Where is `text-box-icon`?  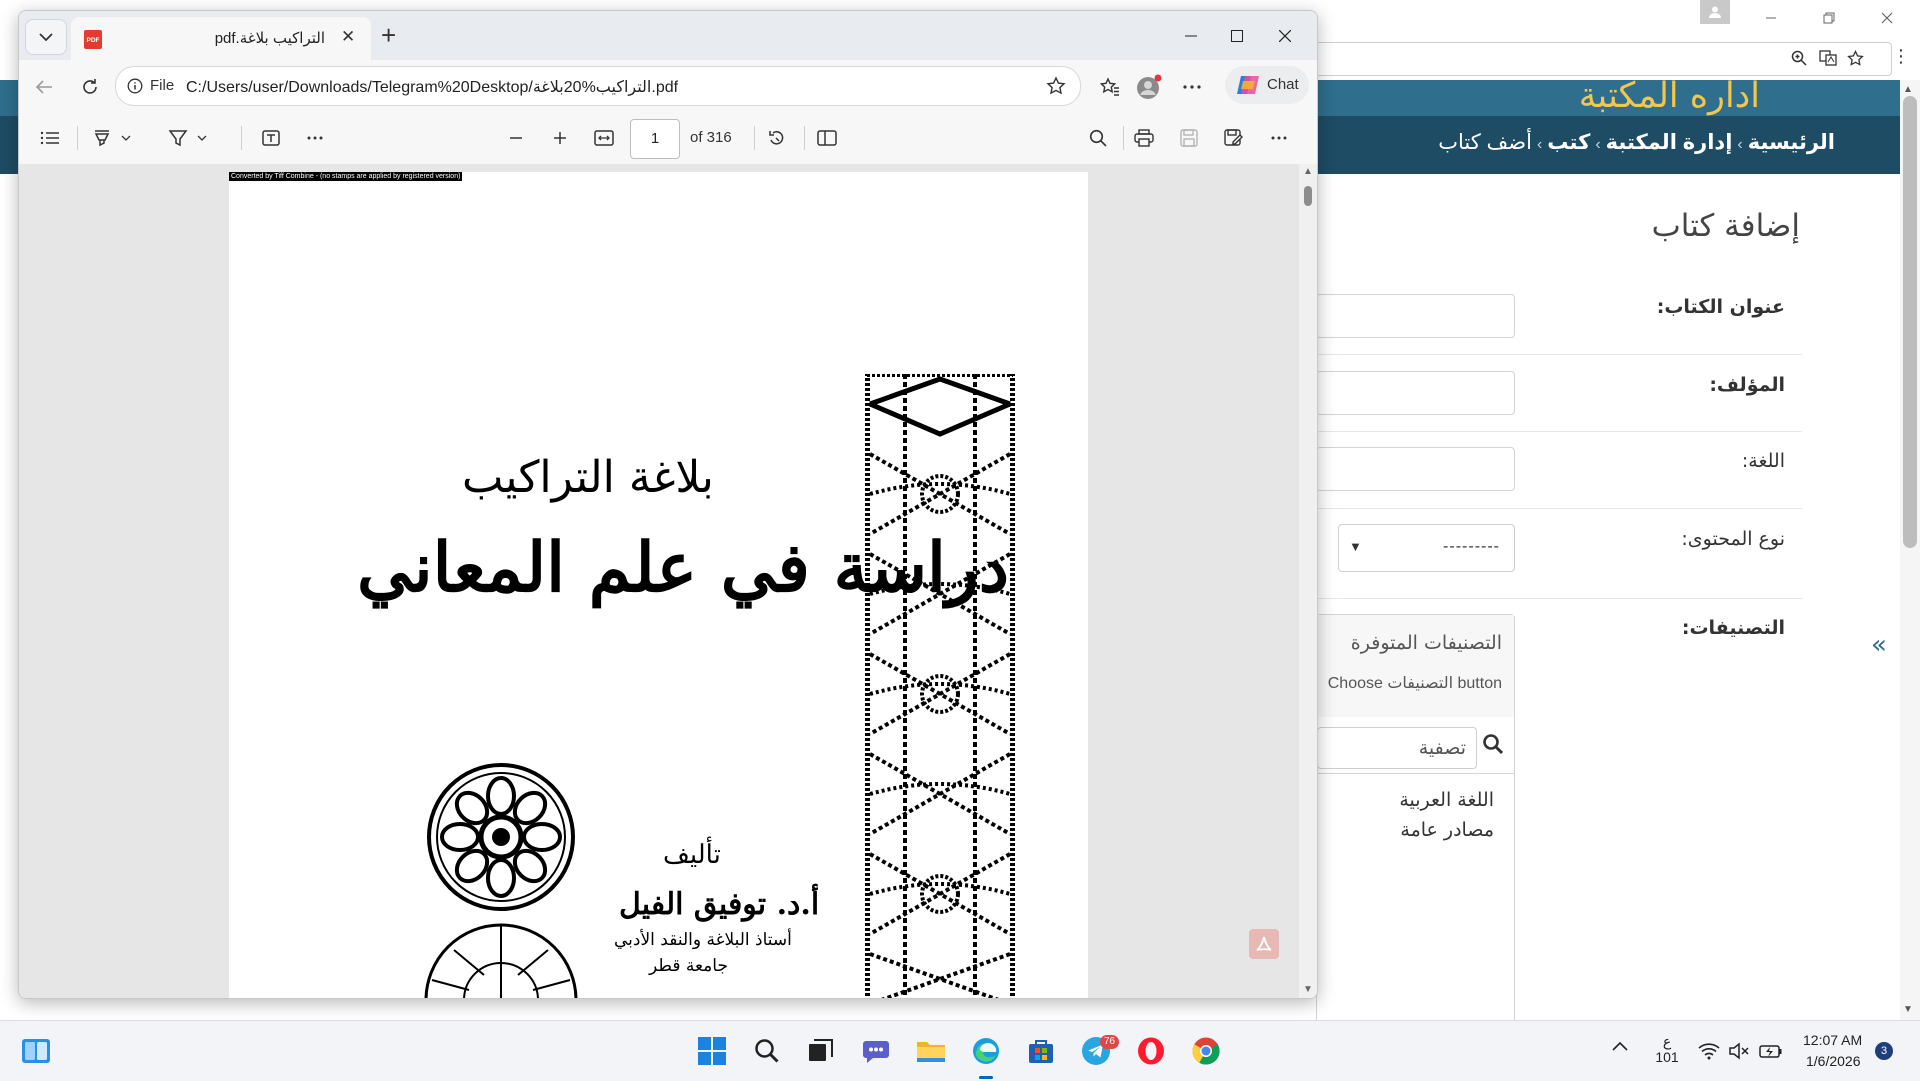
text-box-icon is located at coordinates (271, 138).